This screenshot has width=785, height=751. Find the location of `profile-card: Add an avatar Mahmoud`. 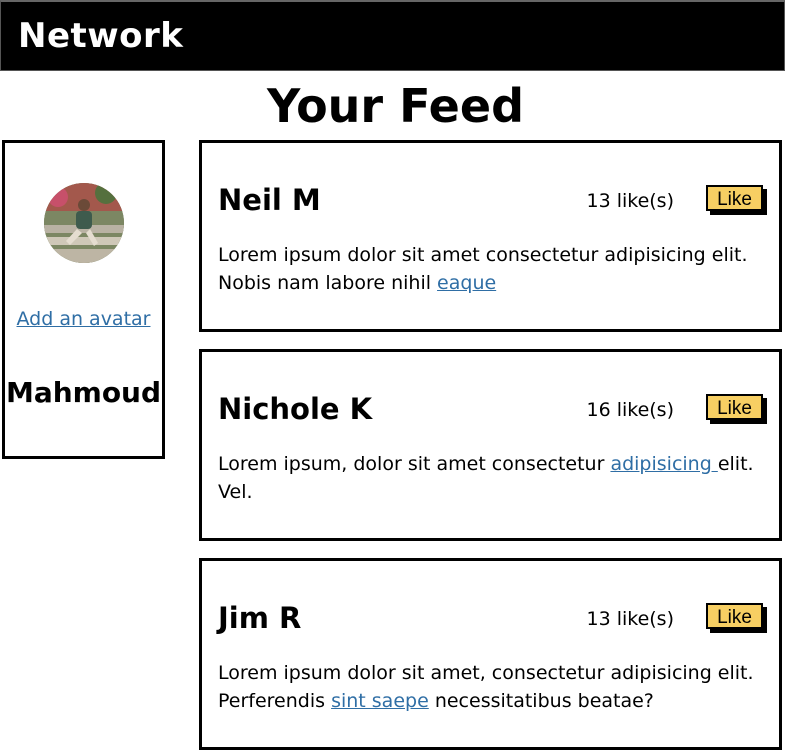

profile-card: Add an avatar Mahmoud is located at coordinates (83, 299).